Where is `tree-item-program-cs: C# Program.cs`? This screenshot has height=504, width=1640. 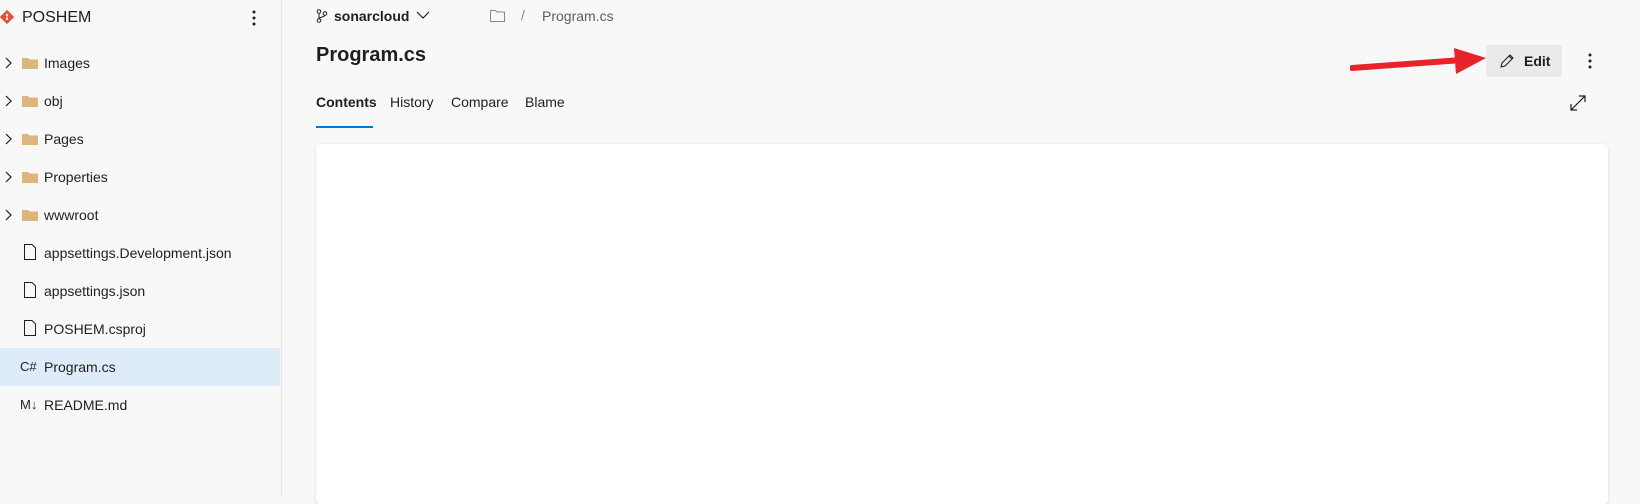 tree-item-program-cs: C# Program.cs is located at coordinates (140, 367).